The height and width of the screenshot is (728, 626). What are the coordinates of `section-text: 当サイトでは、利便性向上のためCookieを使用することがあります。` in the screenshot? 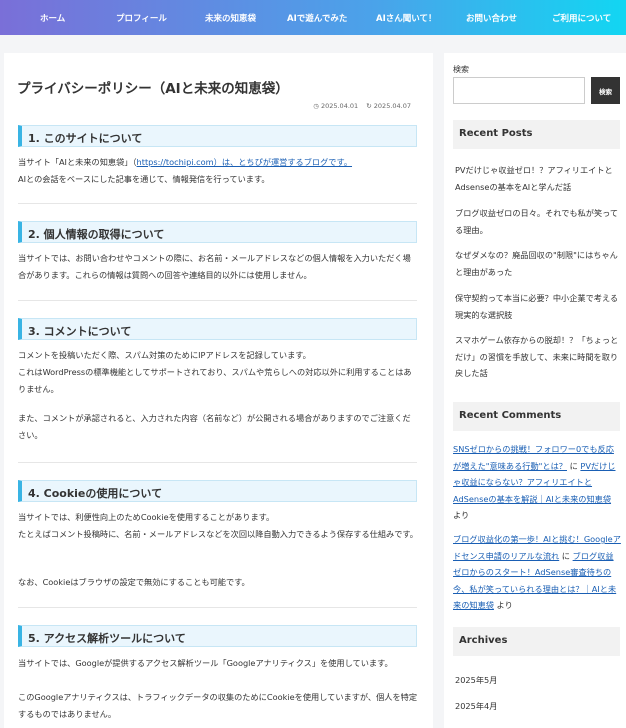 It's located at (146, 517).